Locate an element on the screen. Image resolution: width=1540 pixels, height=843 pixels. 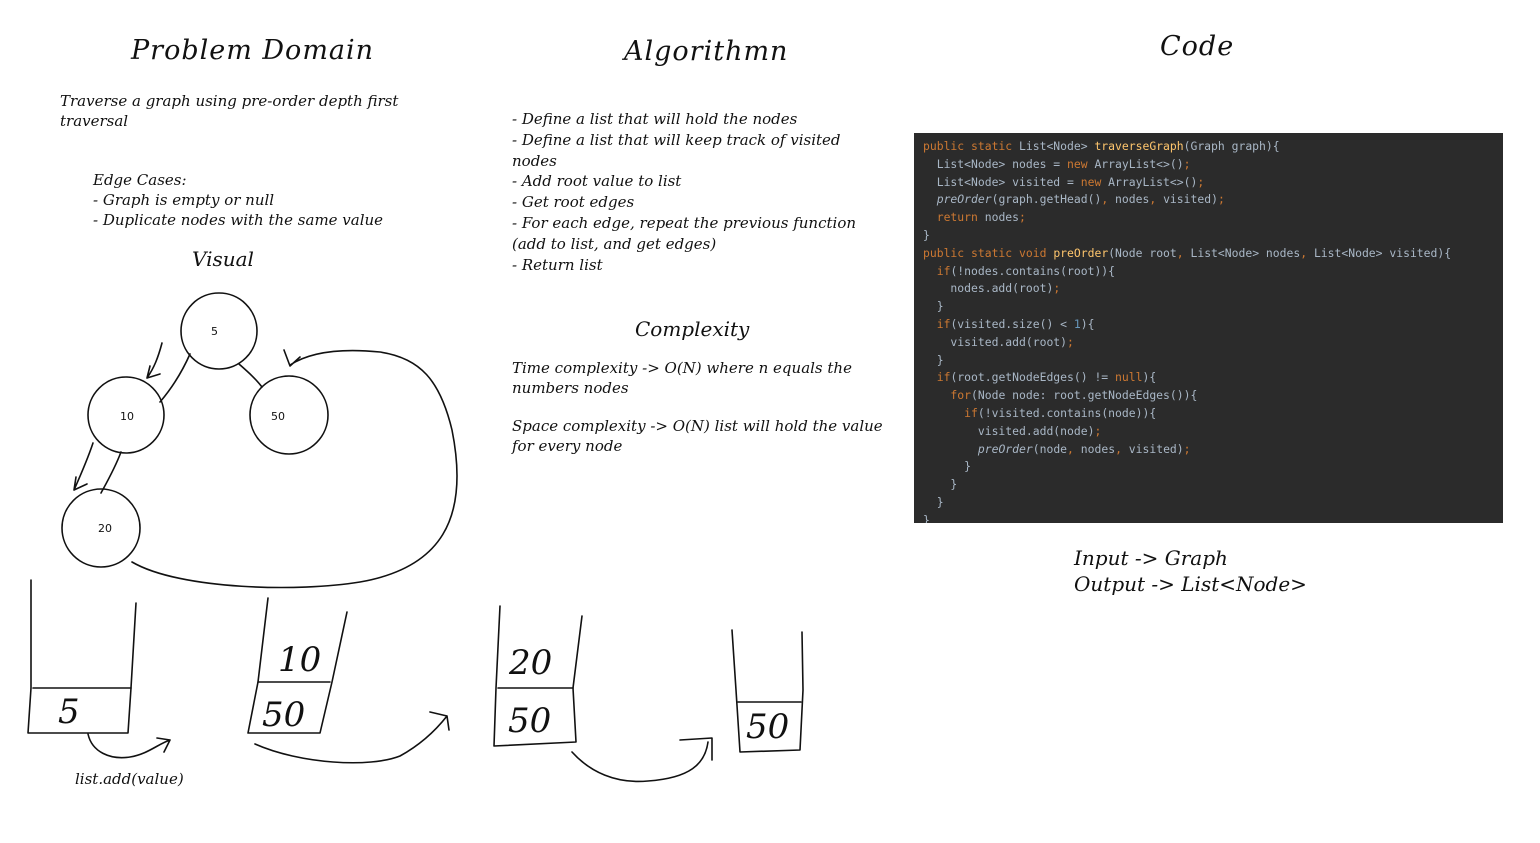
stack-value: 5 is located at coordinates (69, 712).